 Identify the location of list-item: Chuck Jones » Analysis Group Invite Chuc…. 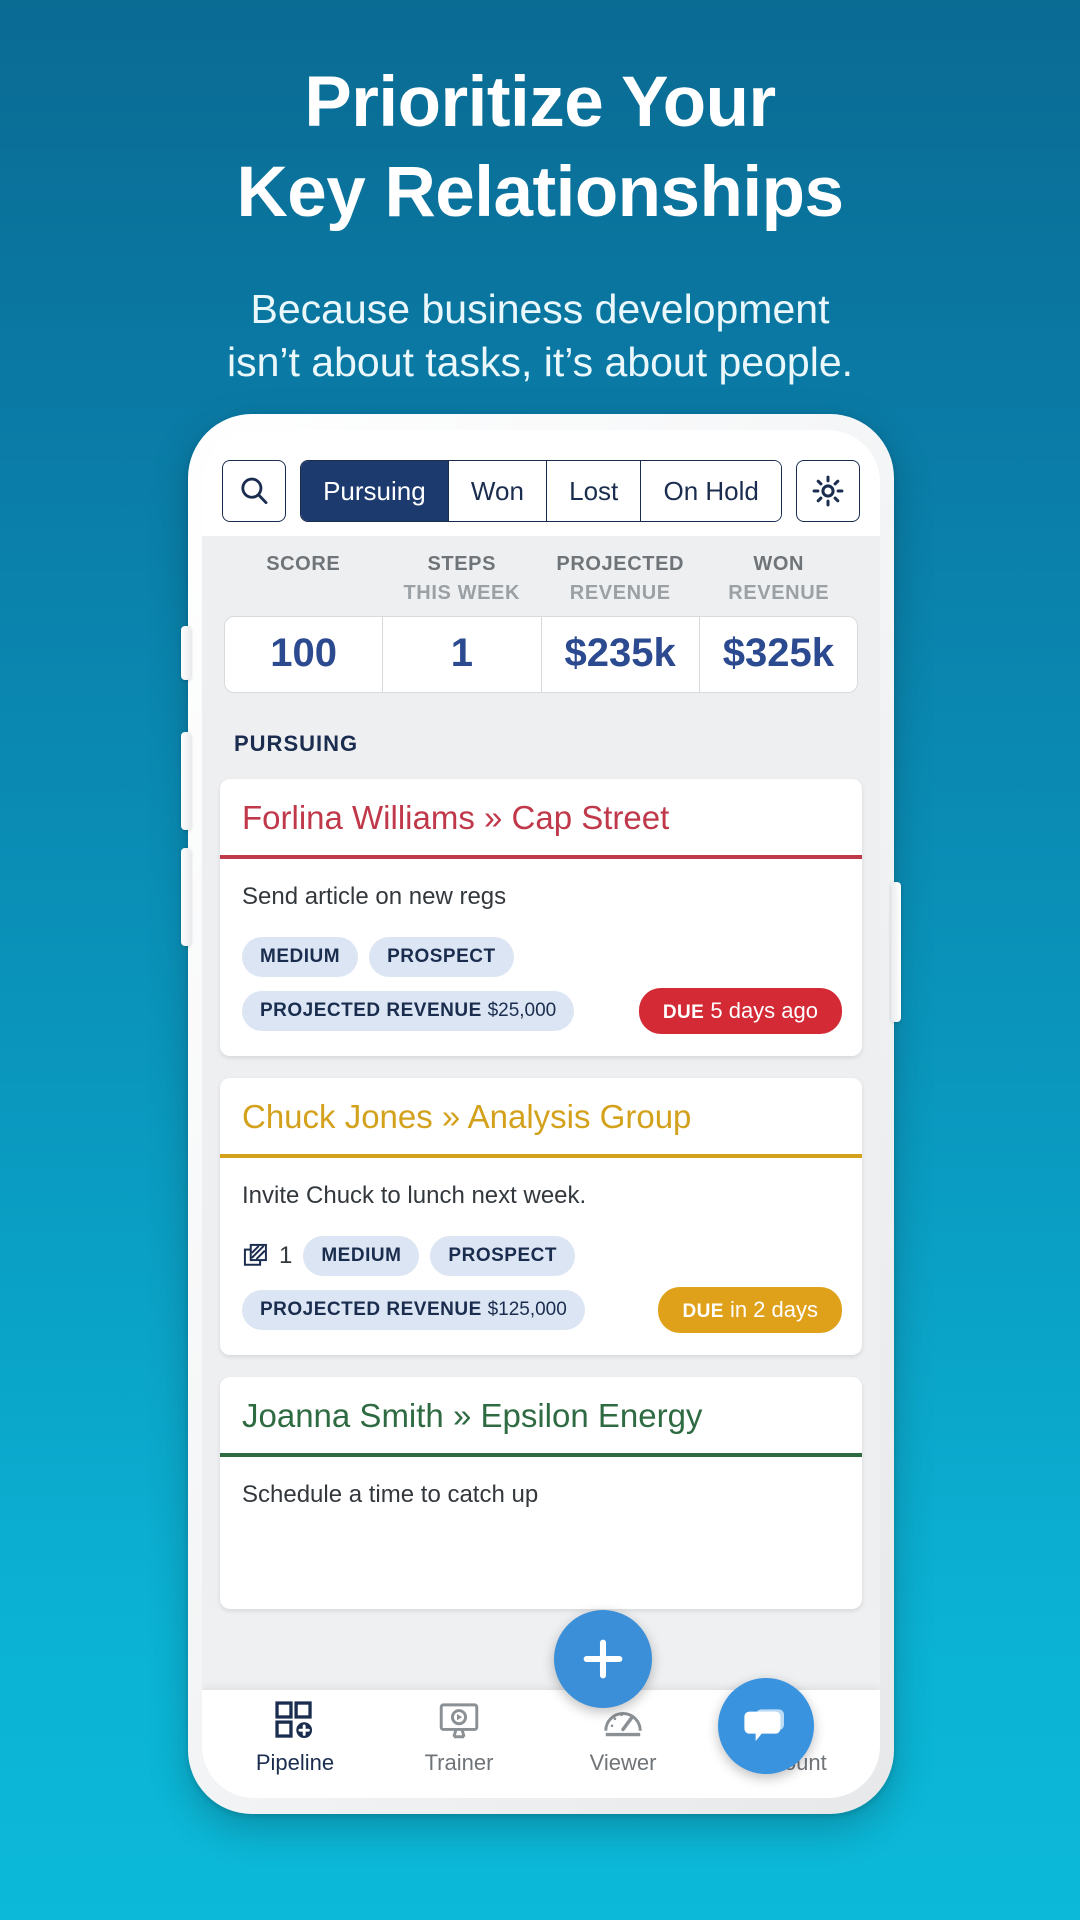
(541, 1216).